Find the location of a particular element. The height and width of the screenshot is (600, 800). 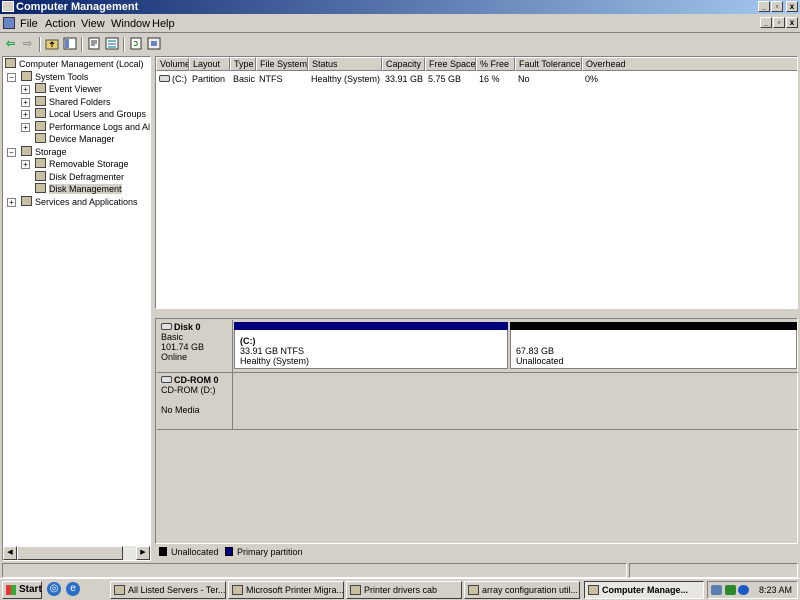

scroll-thumb is located at coordinates (70, 553).